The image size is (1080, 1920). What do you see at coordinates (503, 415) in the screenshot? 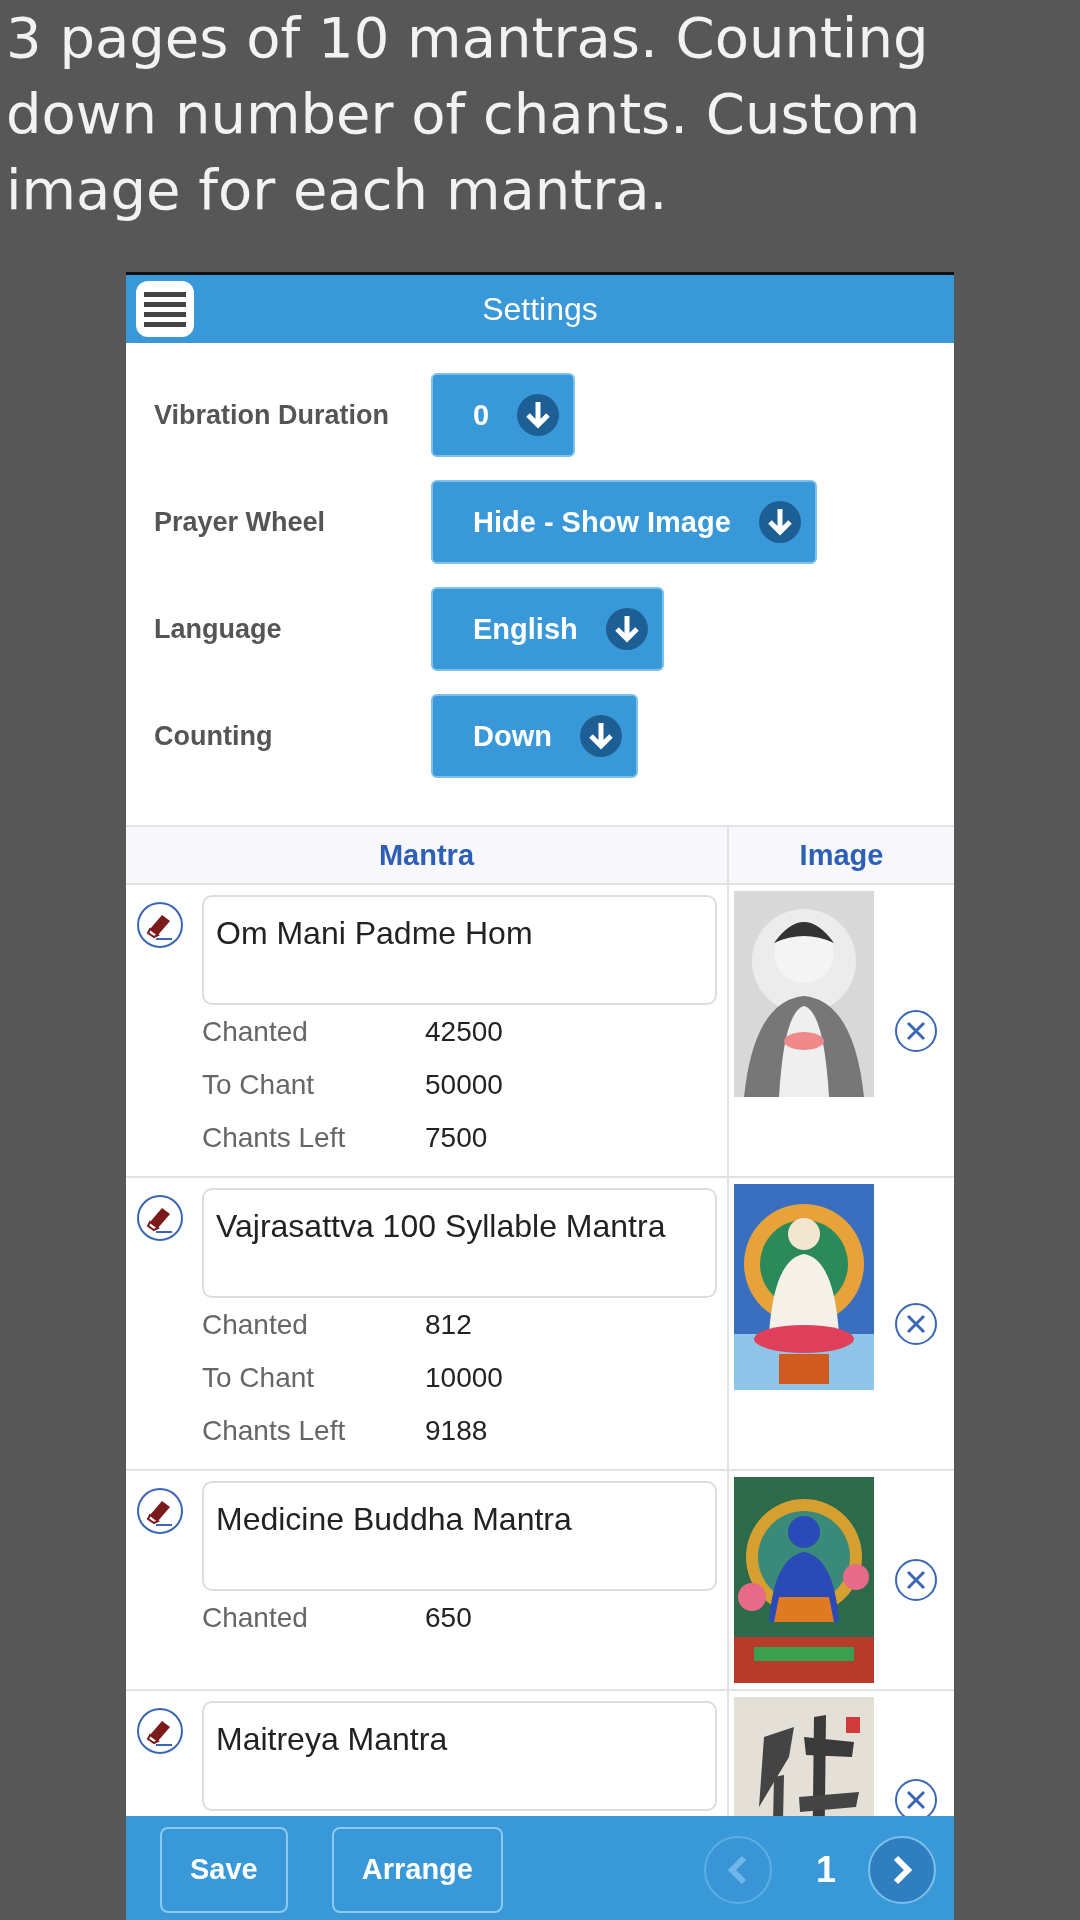
I see `dropdown-button: 0` at bounding box center [503, 415].